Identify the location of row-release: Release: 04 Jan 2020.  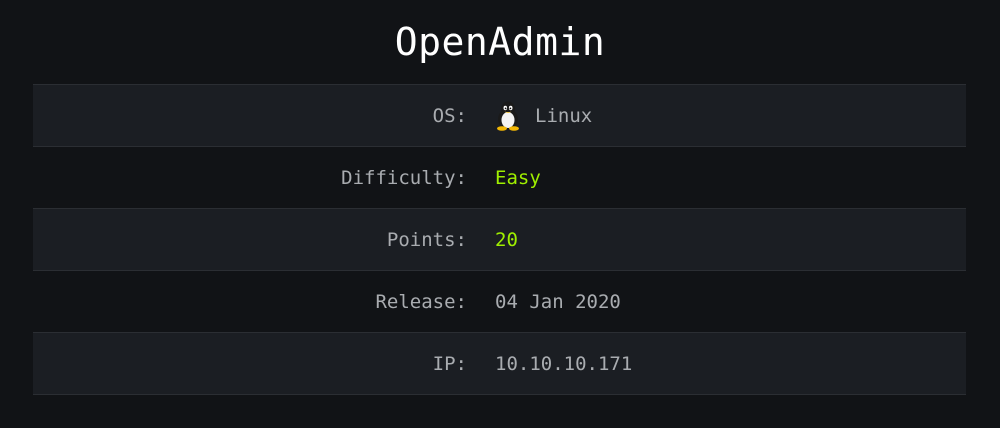
(499, 302).